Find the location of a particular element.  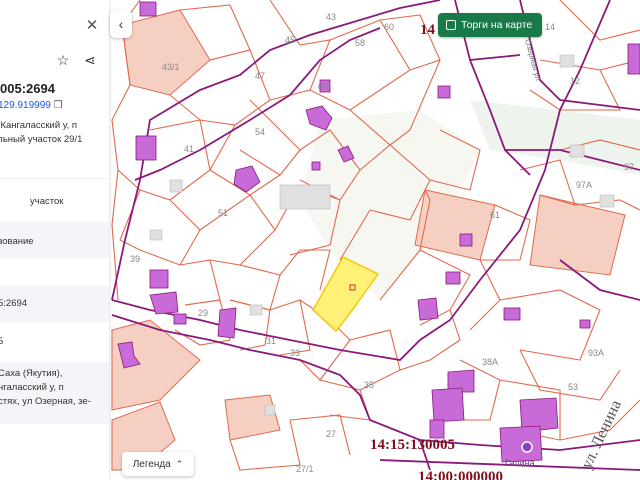

house-number: 58 is located at coordinates (360, 43).